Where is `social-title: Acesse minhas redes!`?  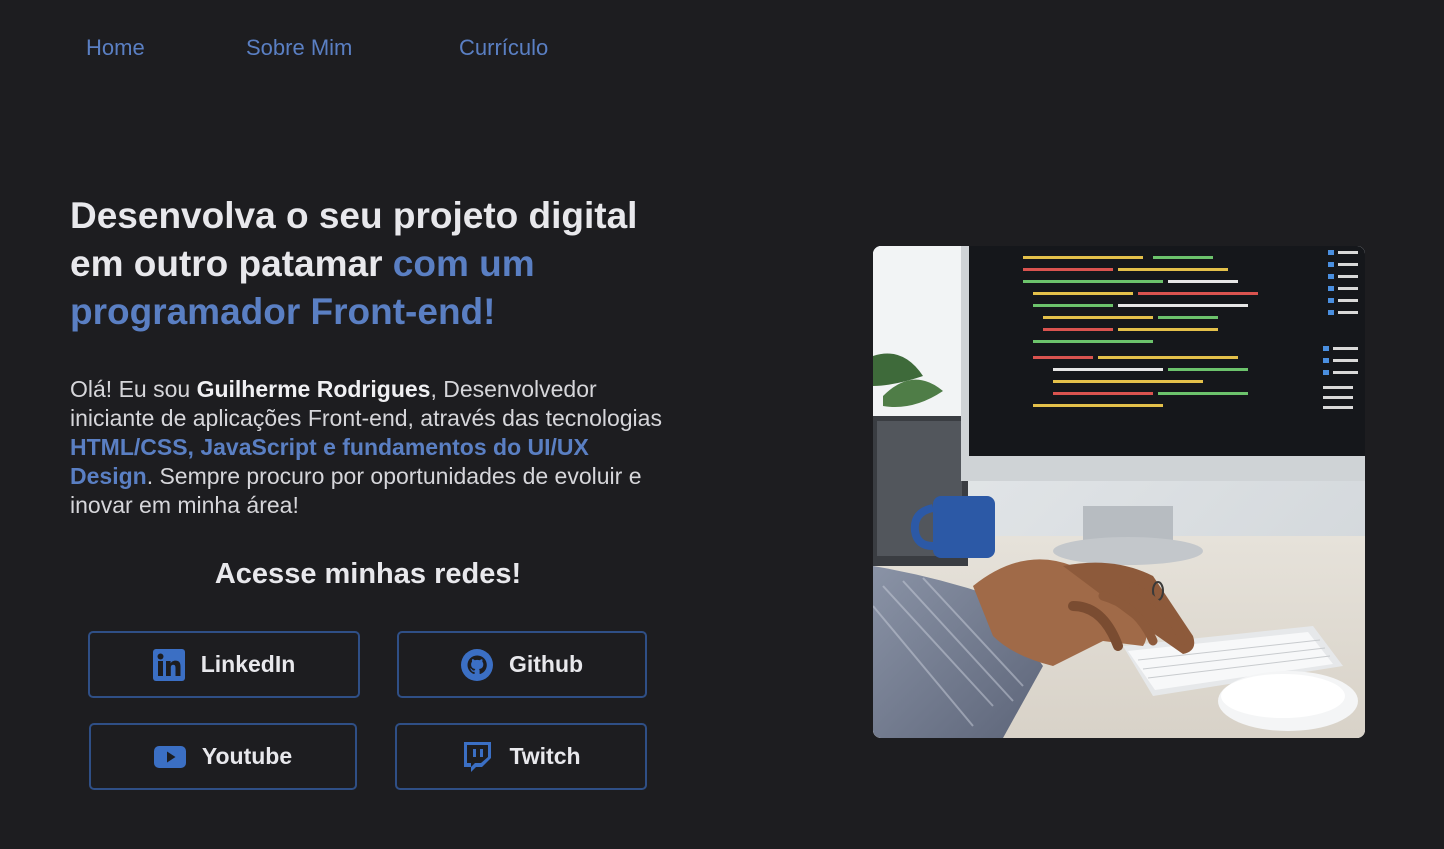
social-title: Acesse minhas redes! is located at coordinates (368, 574).